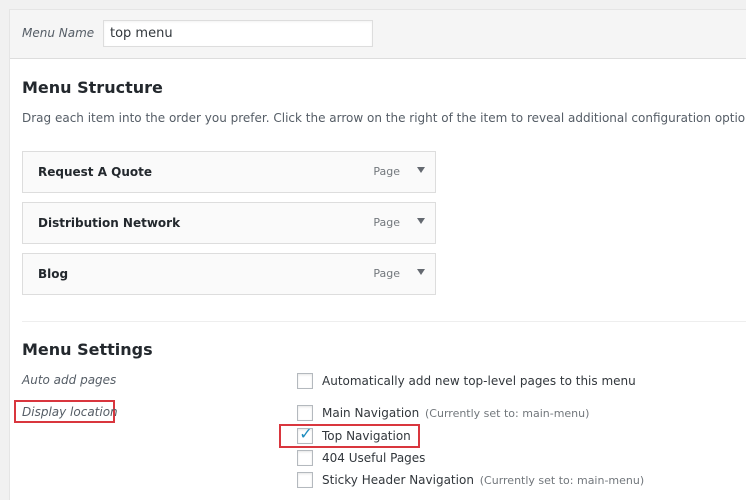 This screenshot has width=746, height=500. What do you see at coordinates (562, 480) in the screenshot?
I see `sticky-header-navigation-note: (Currently set to: main-menu)` at bounding box center [562, 480].